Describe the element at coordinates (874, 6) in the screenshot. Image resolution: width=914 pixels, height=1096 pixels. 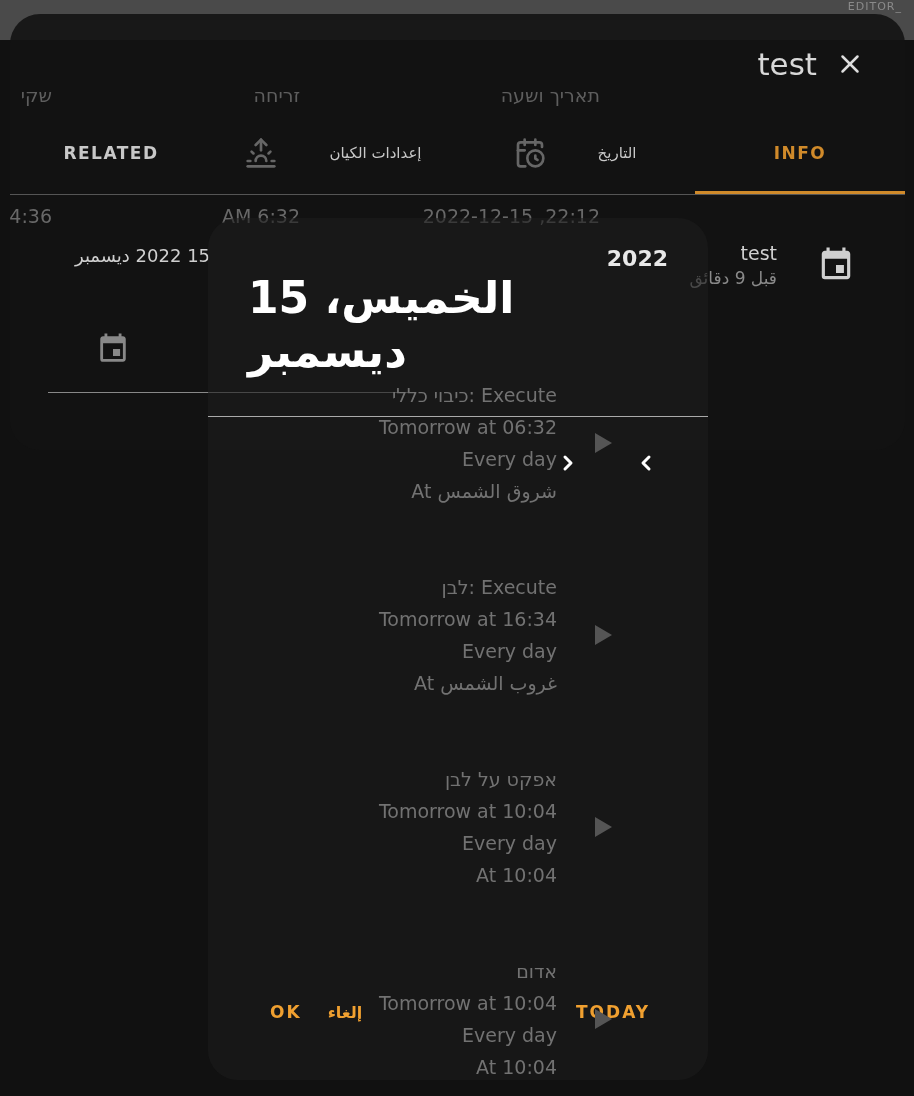
I see `editor-label: EDITOR_` at that location.